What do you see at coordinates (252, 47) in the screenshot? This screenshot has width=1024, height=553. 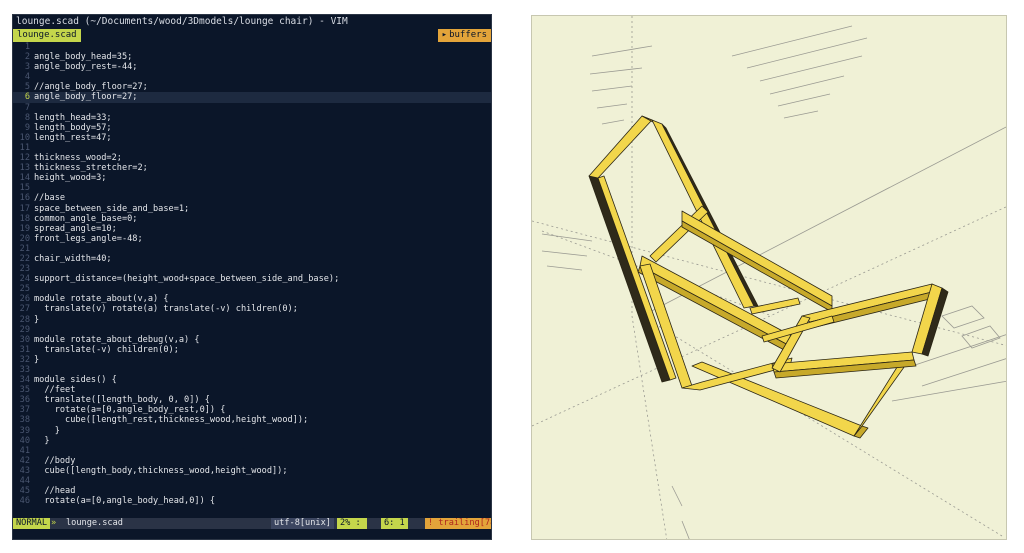 I see `code-line: 1` at bounding box center [252, 47].